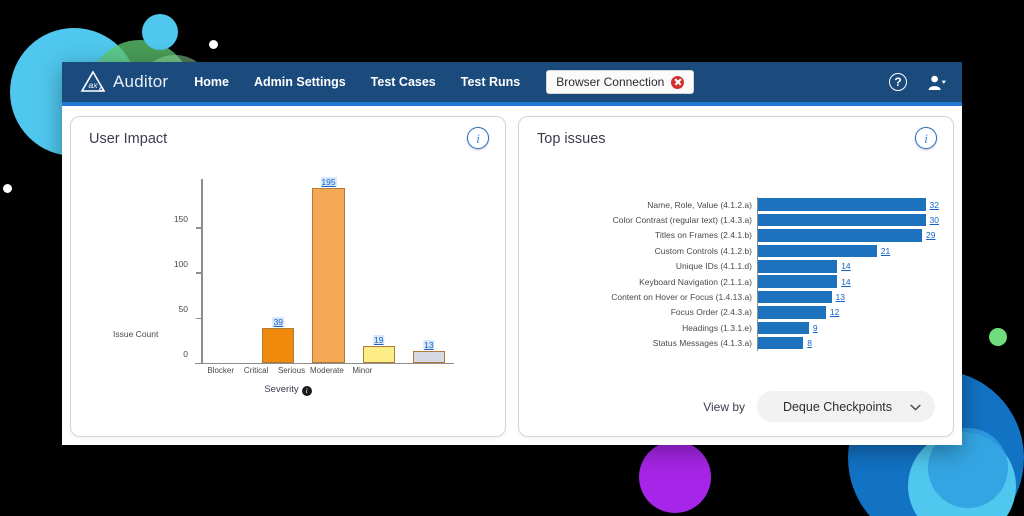  I want to click on top-issue-row: Content on Hover or Focus (1.4.13.a) 13, so click(729, 297).